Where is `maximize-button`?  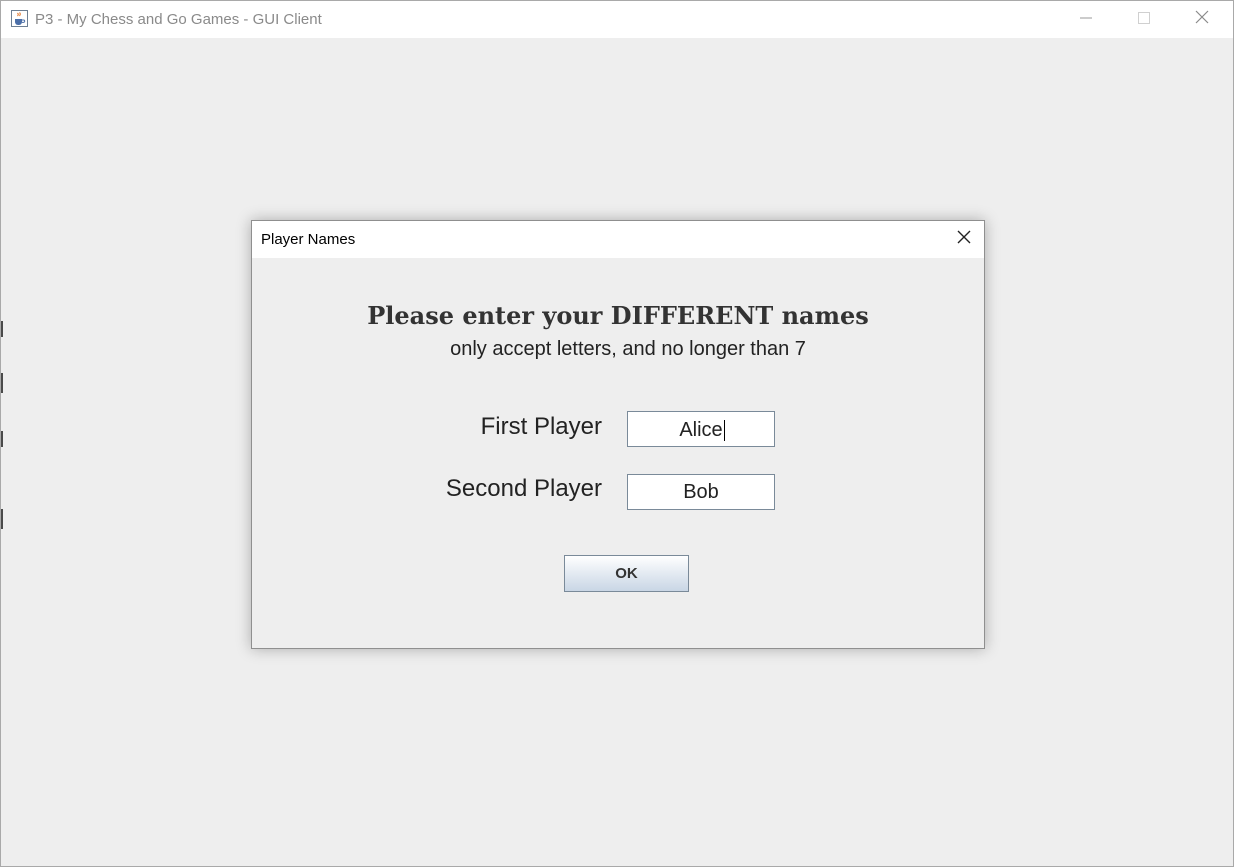
maximize-button is located at coordinates (1144, 19).